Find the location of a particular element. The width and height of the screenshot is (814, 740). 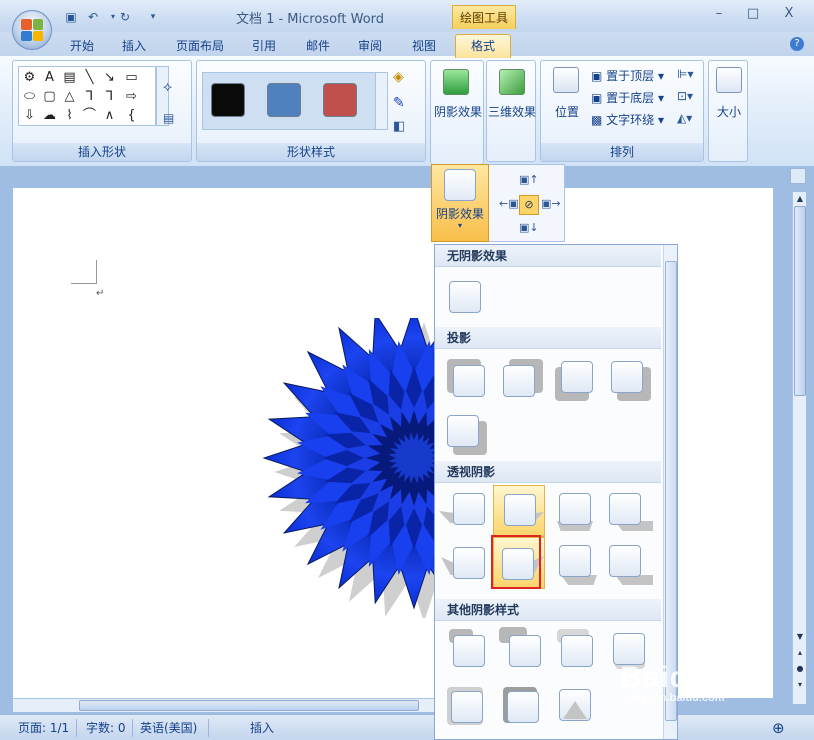

nudge-left-icon: ←▣ is located at coordinates (509, 203).